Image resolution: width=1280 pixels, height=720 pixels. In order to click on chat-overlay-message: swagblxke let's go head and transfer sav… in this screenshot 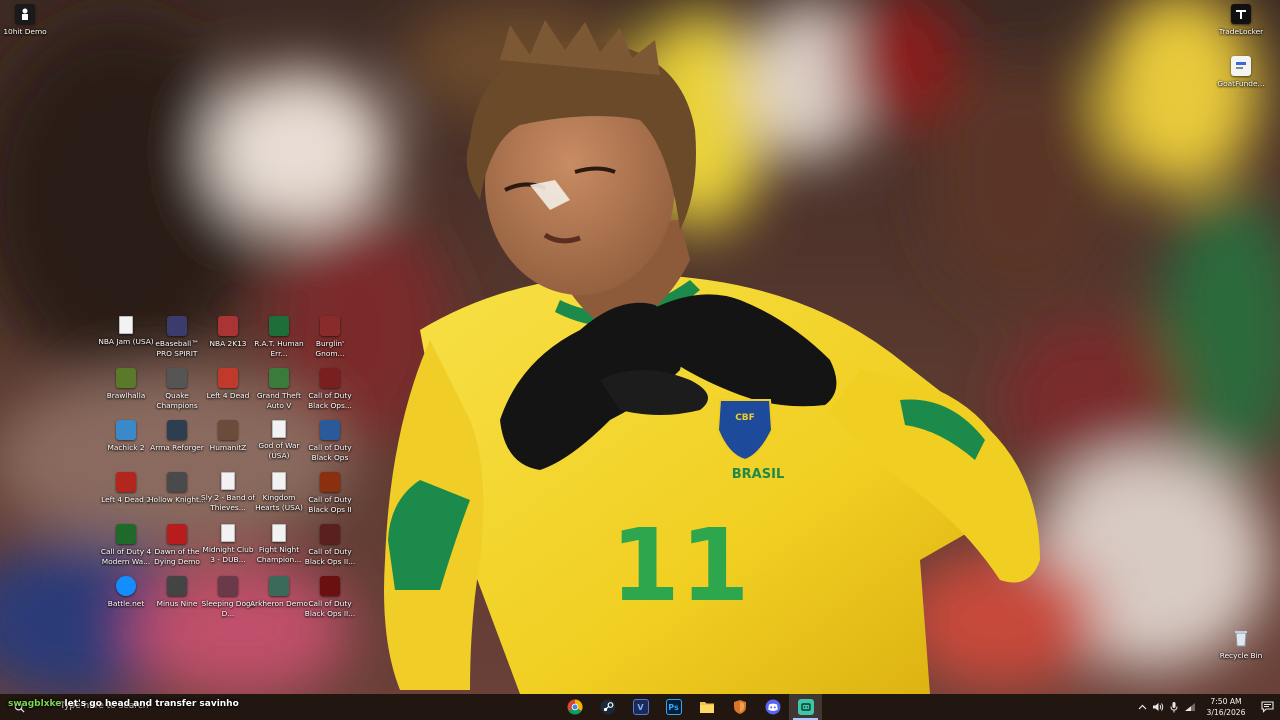, I will do `click(123, 704)`.